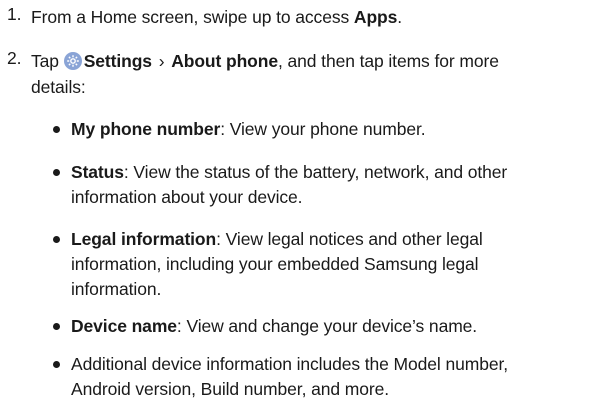 The width and height of the screenshot is (615, 402). Describe the element at coordinates (349, 239) in the screenshot. I see `bullet-desc: : View legal notices and other legal` at that location.